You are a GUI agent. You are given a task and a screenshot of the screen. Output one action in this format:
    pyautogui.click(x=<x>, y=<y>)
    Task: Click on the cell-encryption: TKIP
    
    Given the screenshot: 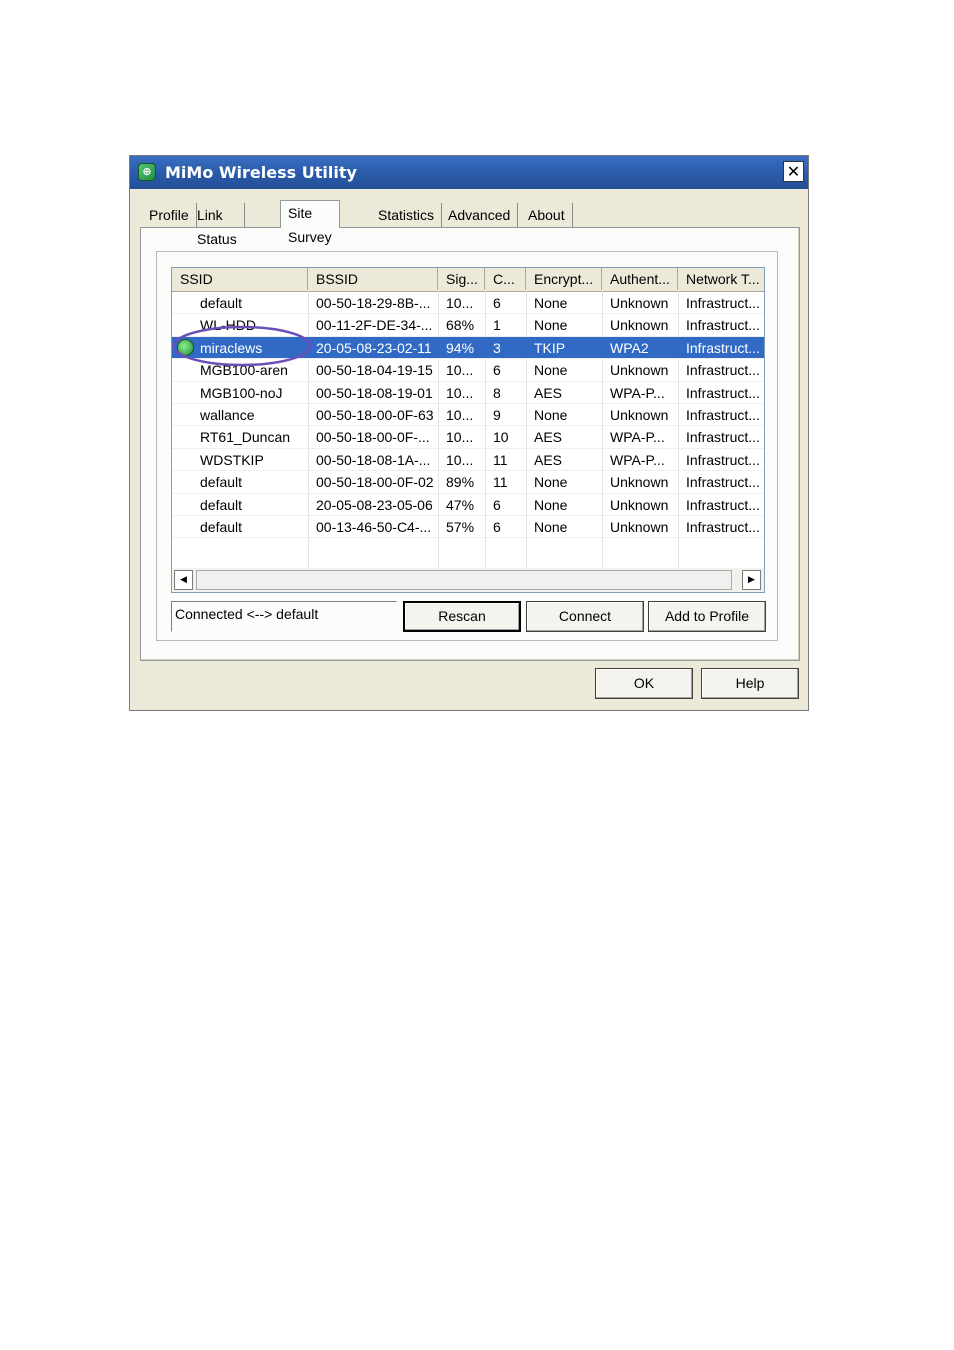 What is the action you would take?
    pyautogui.click(x=550, y=347)
    